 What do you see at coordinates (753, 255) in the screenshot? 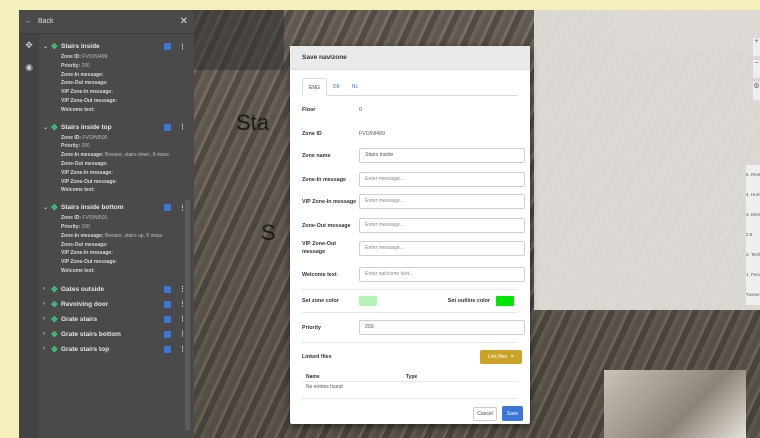
I see `floor-item: 2. Techniu` at bounding box center [753, 255].